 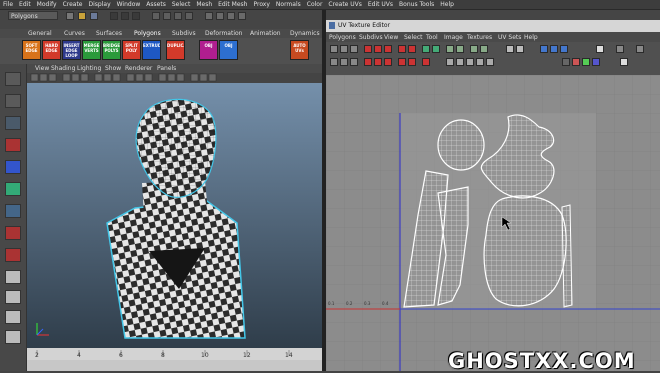 I want to click on shelf-tab-general: General, so click(x=40, y=33).